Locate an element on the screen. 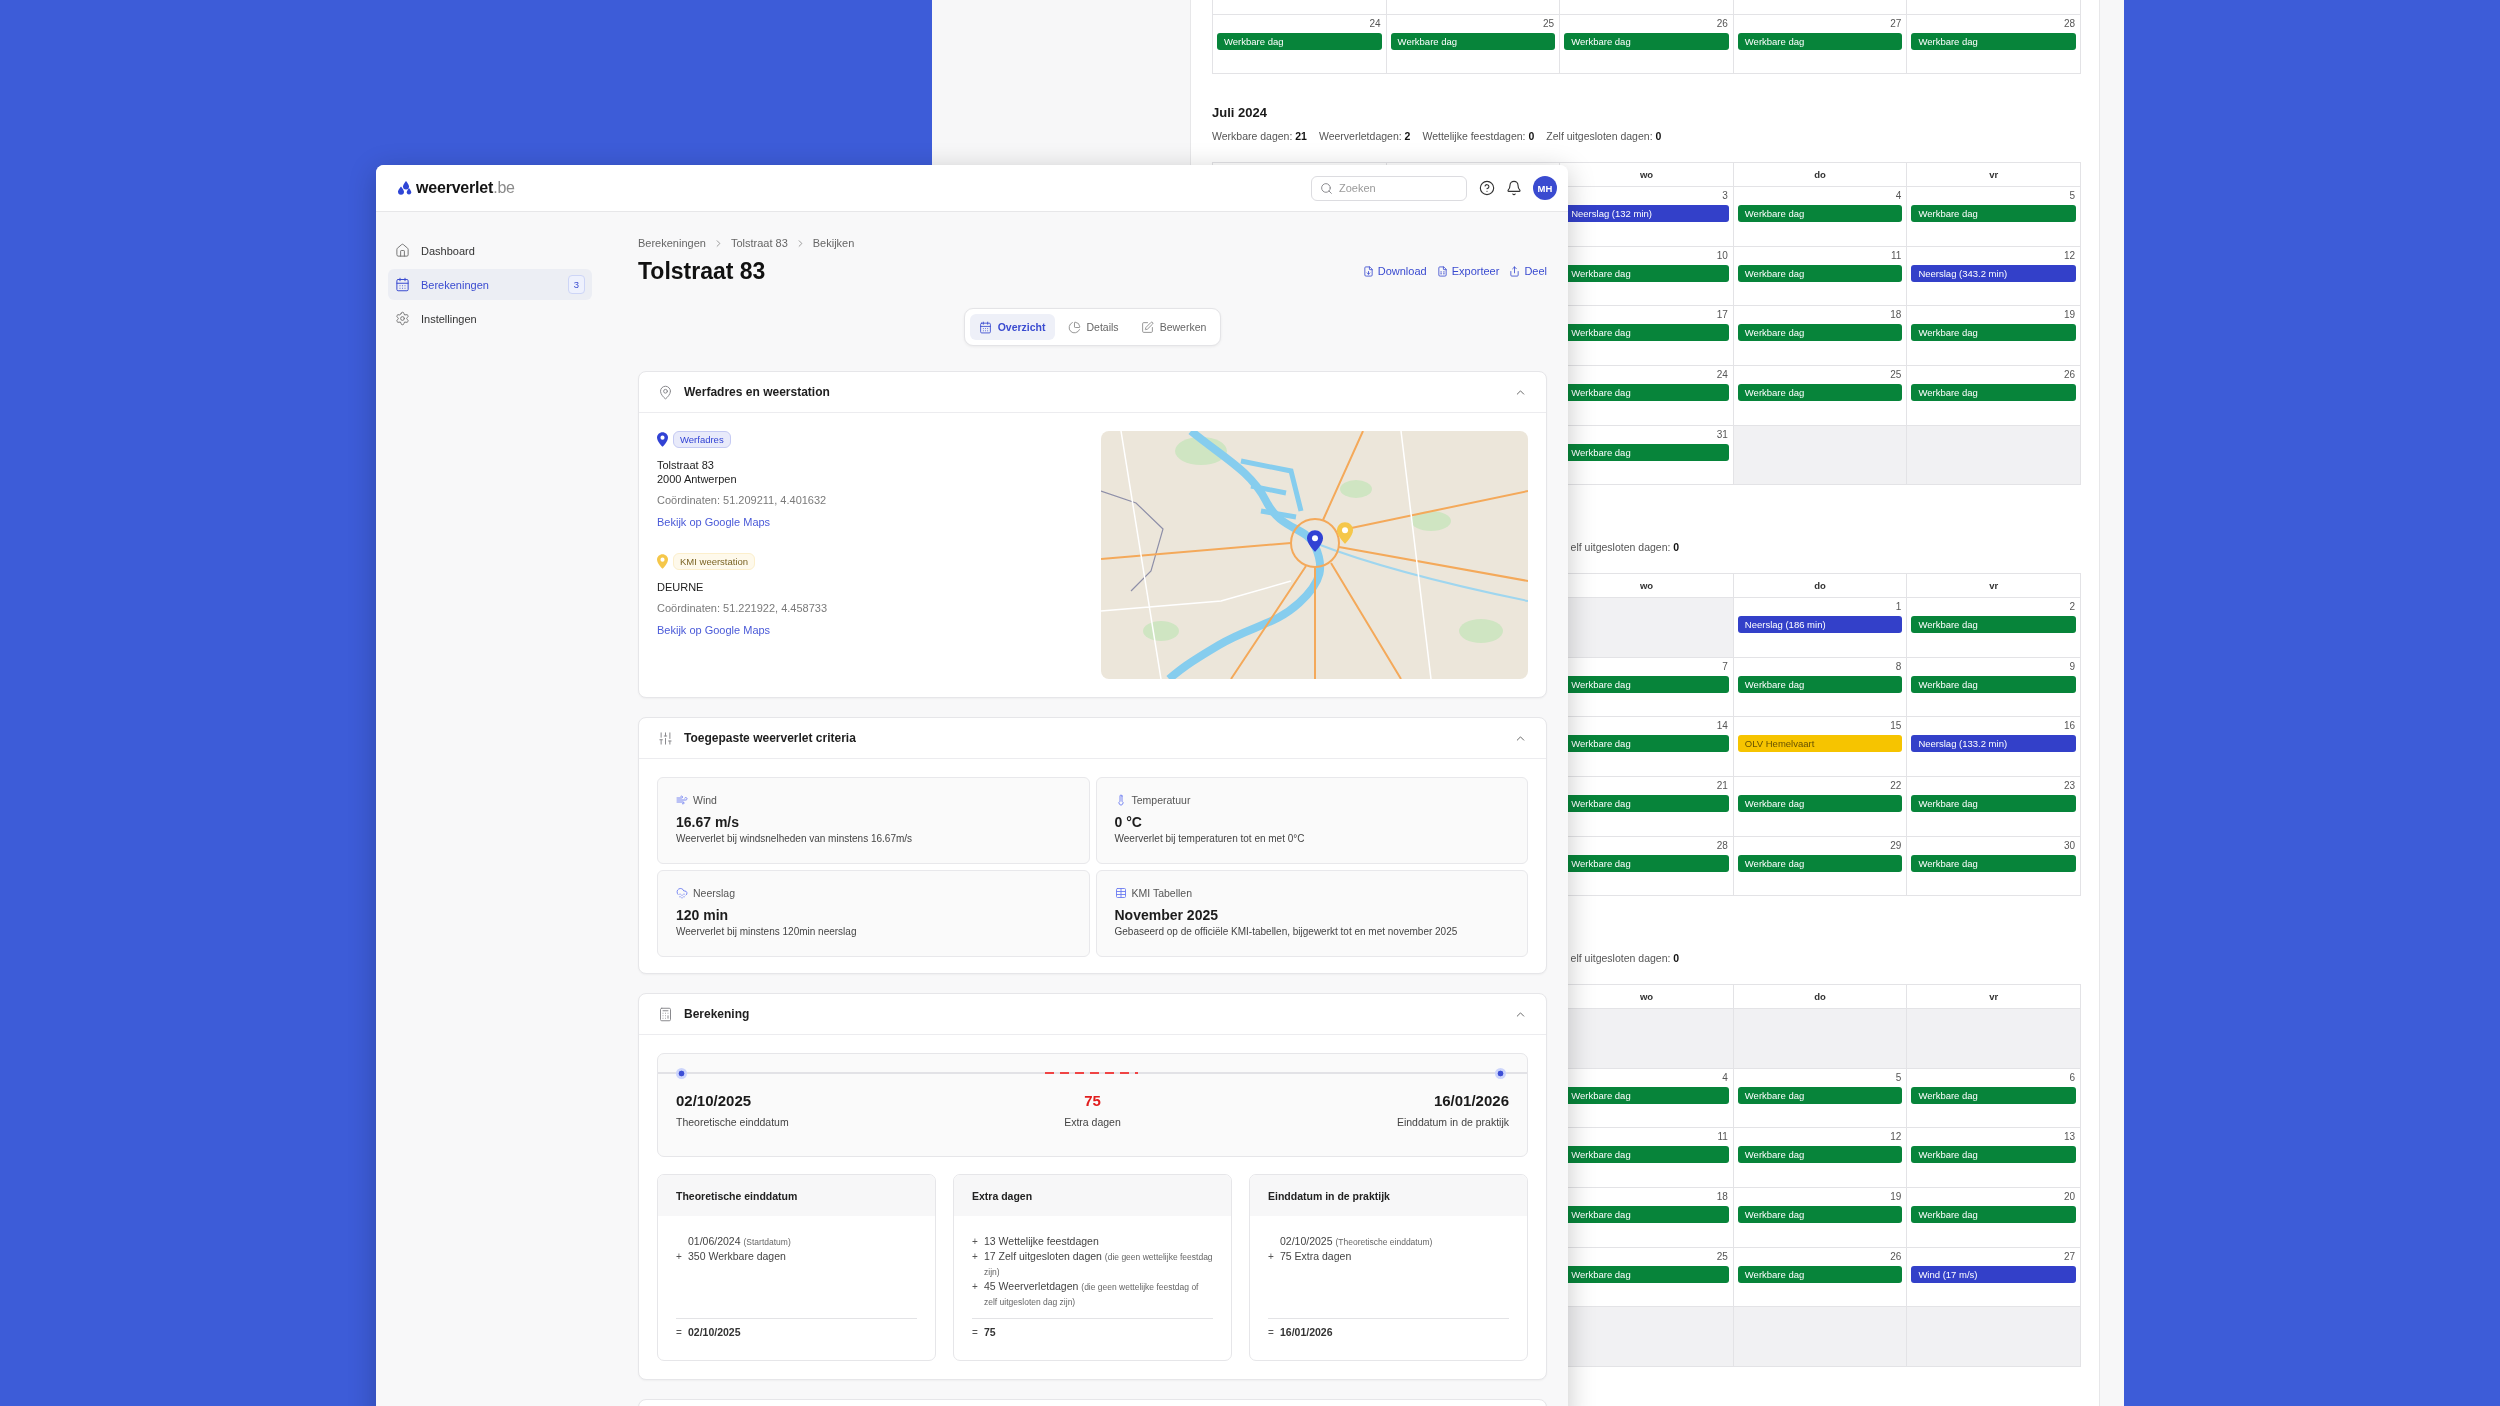 Image resolution: width=2500 pixels, height=1406 pixels. timeline-value: 75 is located at coordinates (1092, 1101).